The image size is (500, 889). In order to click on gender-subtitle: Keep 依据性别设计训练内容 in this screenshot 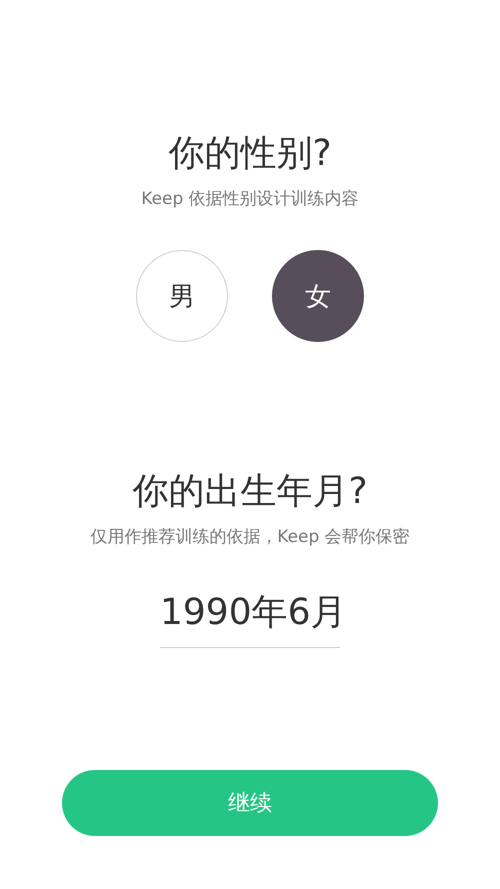, I will do `click(250, 199)`.